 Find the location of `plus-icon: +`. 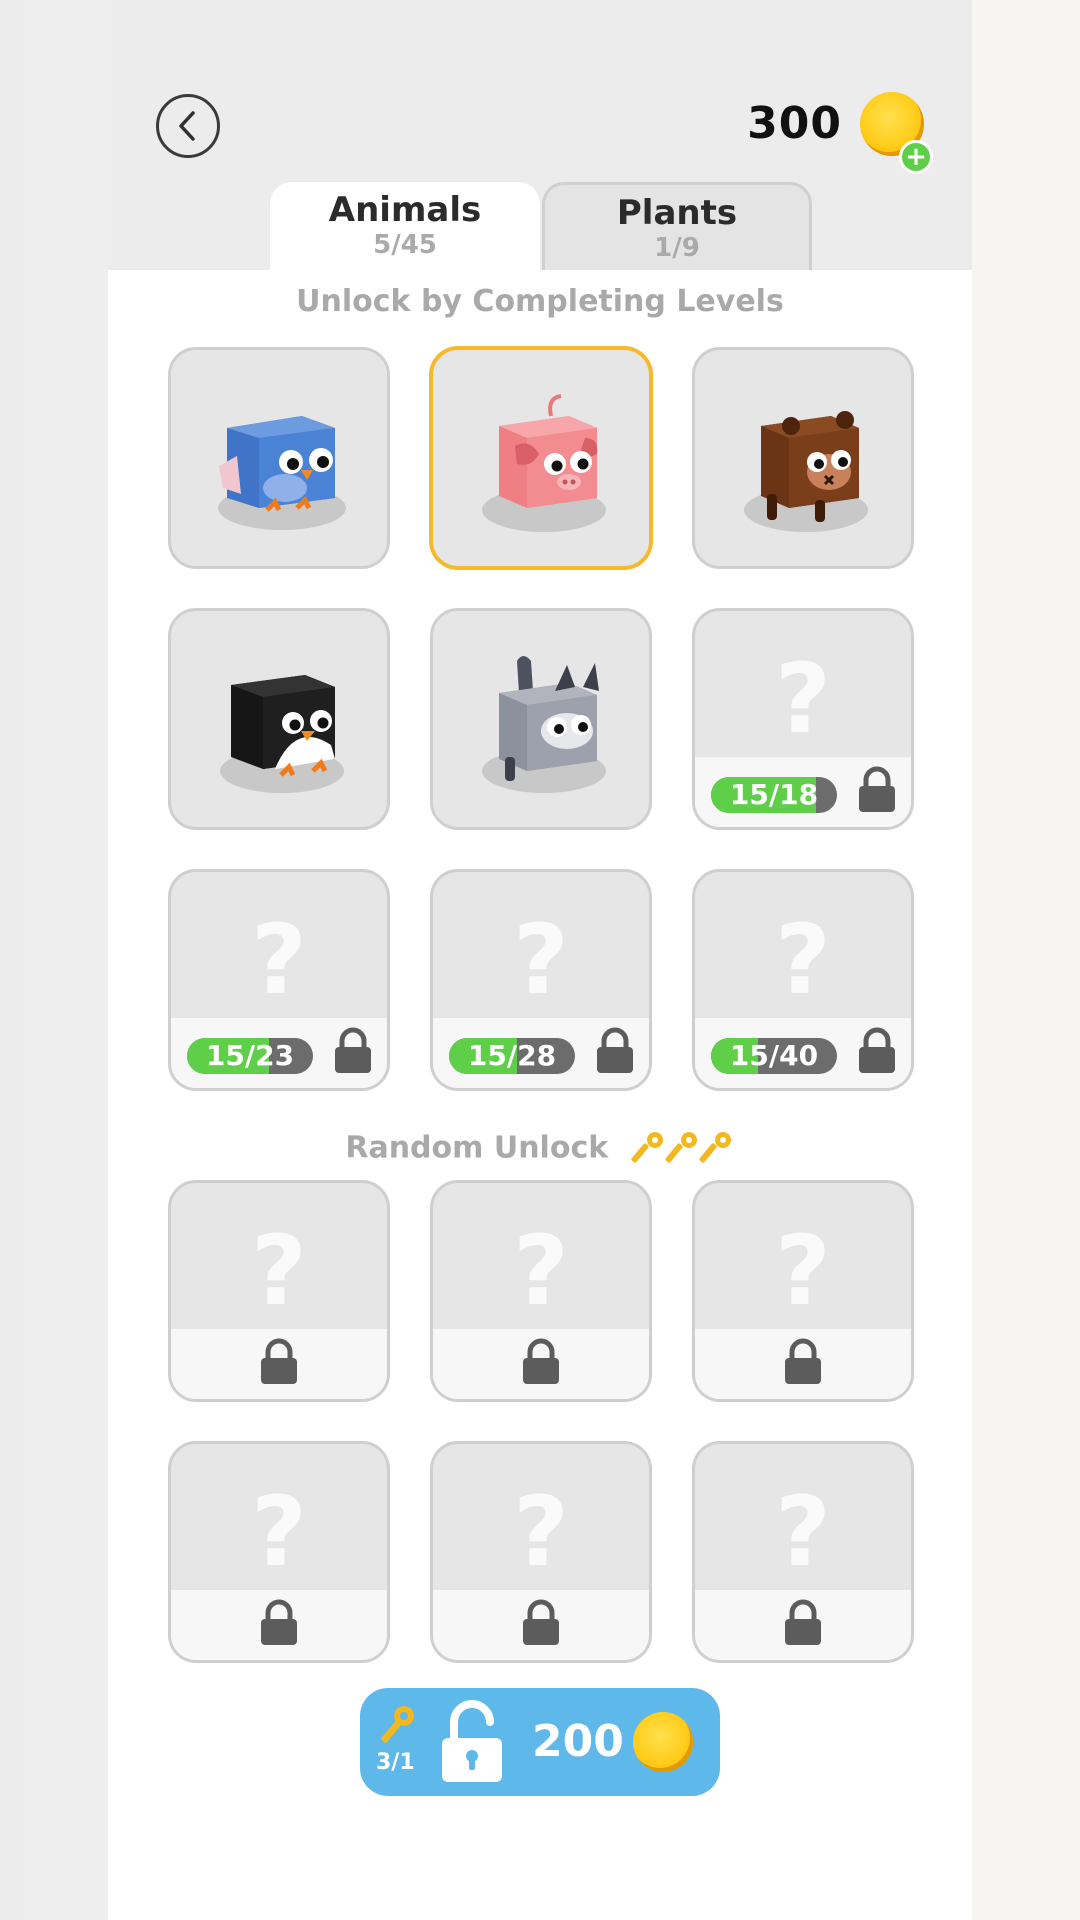

plus-icon: + is located at coordinates (916, 157).